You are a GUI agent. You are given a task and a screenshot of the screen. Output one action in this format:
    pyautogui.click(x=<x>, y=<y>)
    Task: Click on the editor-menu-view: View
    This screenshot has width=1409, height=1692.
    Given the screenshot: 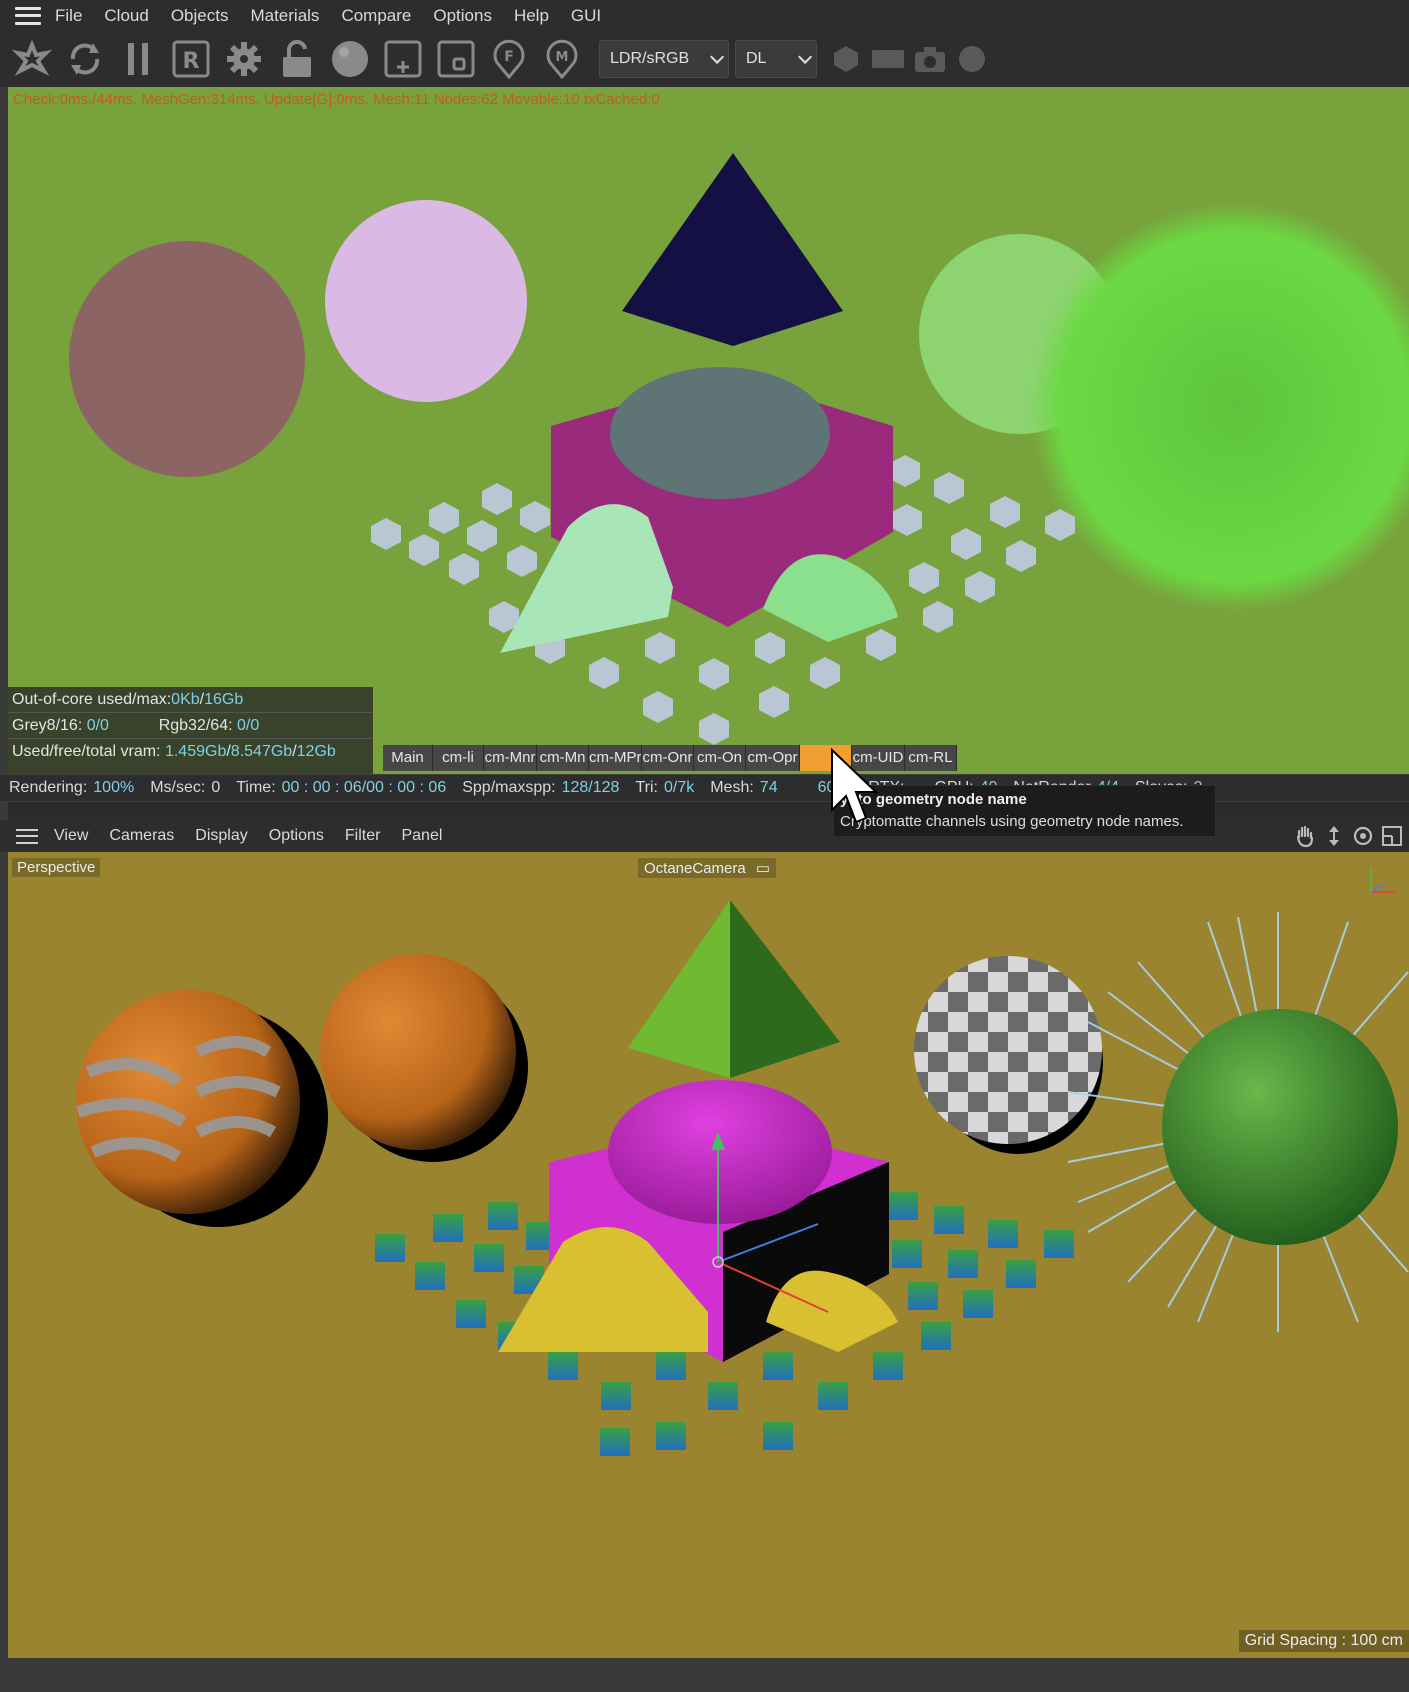 What is the action you would take?
    pyautogui.click(x=71, y=836)
    